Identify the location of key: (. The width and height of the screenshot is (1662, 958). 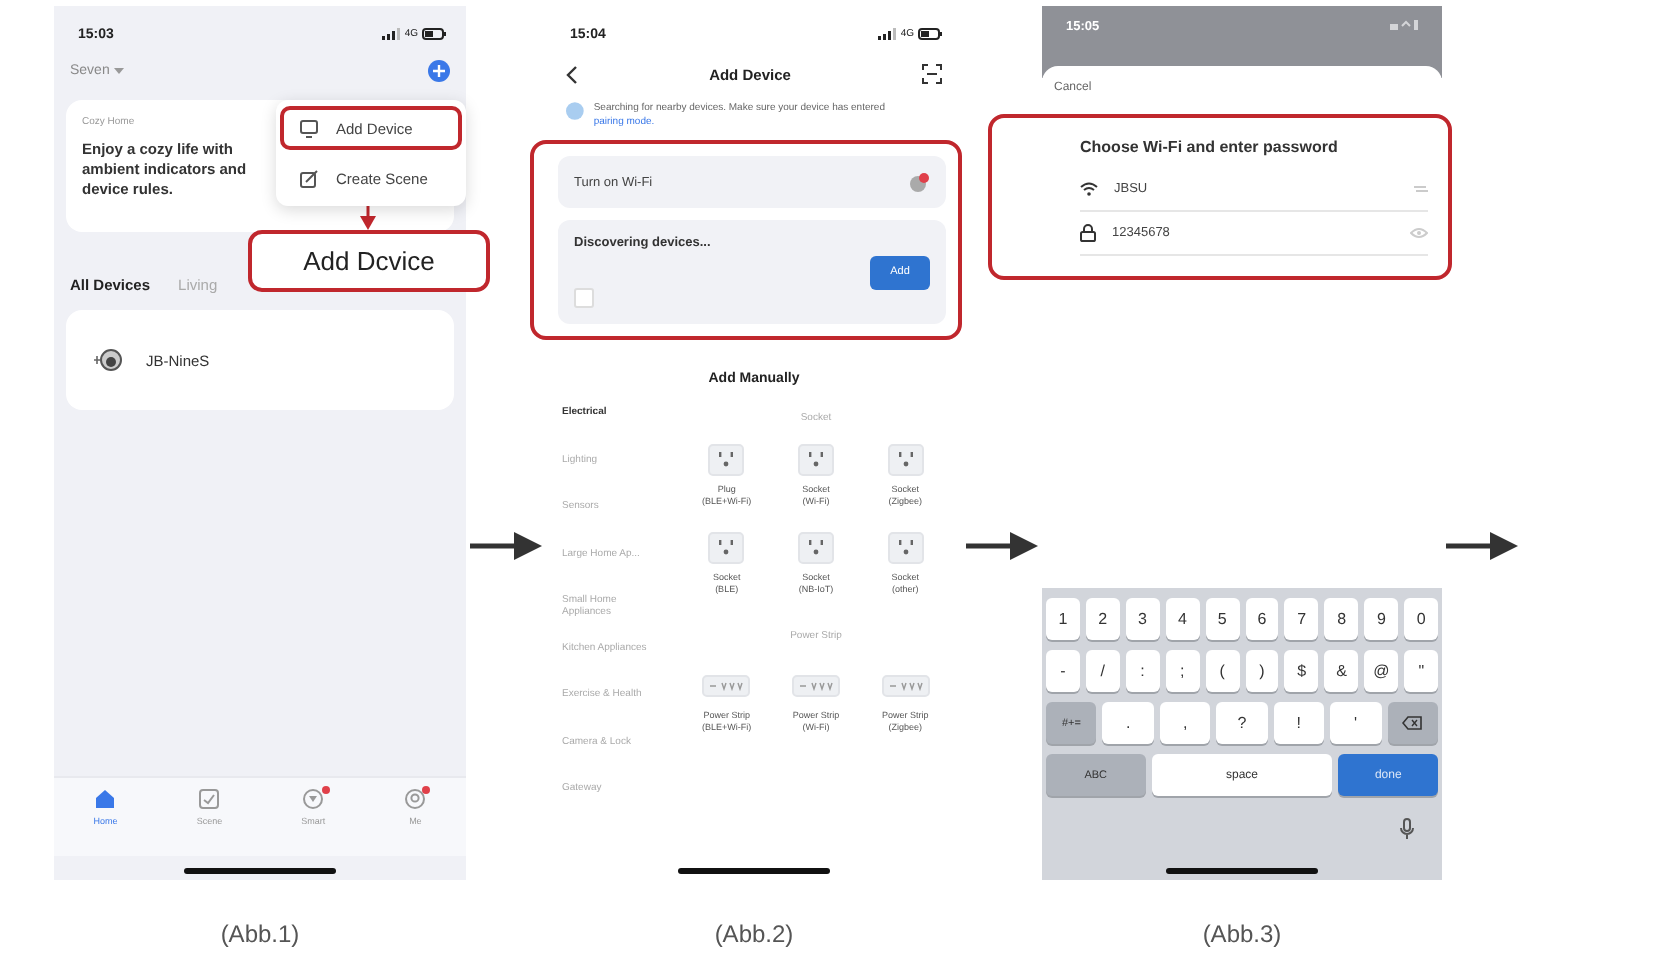
(1222, 671).